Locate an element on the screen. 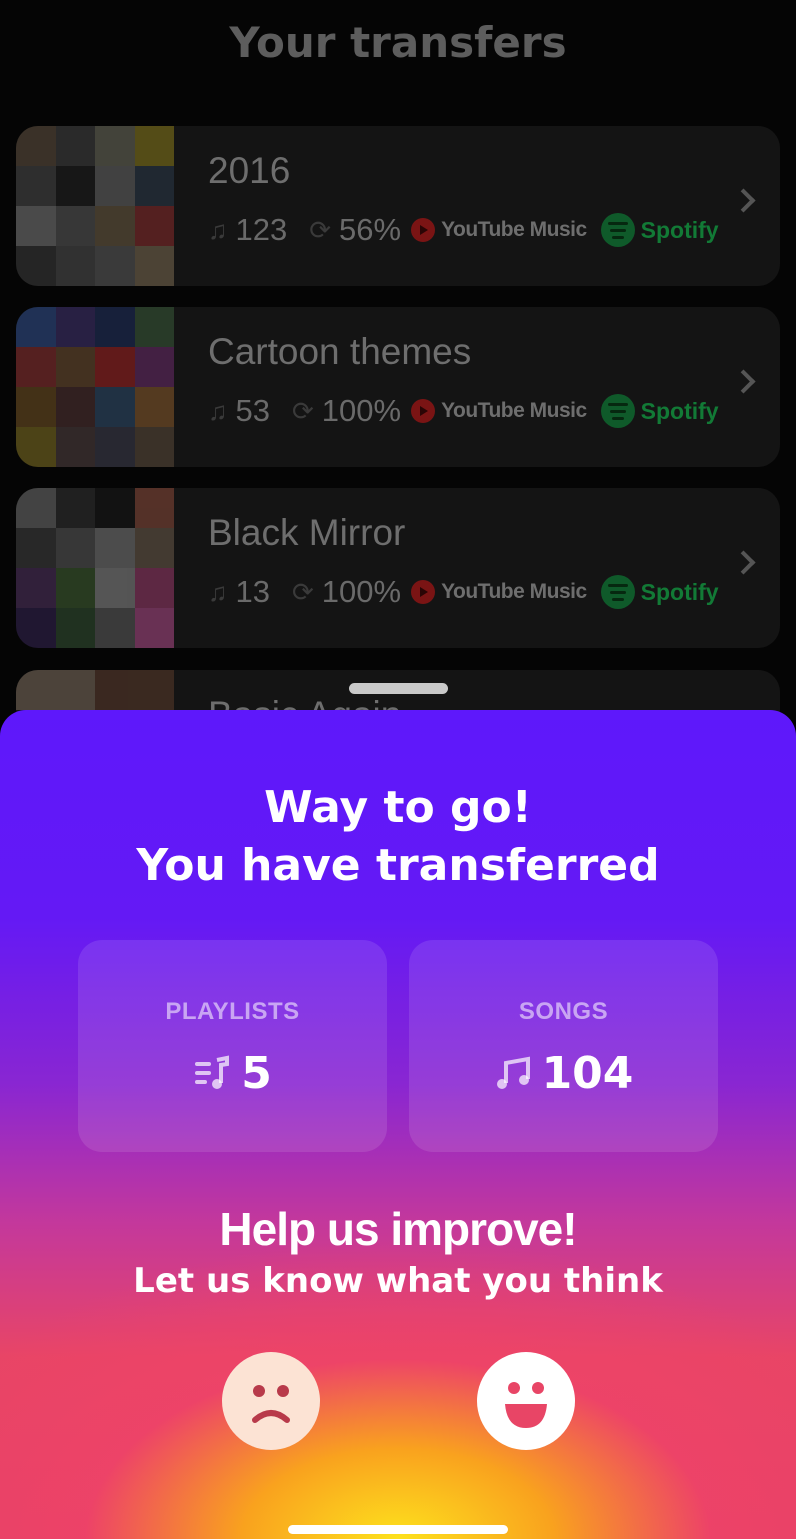 The height and width of the screenshot is (1539, 796). sheet-drag-handle is located at coordinates (398, 688).